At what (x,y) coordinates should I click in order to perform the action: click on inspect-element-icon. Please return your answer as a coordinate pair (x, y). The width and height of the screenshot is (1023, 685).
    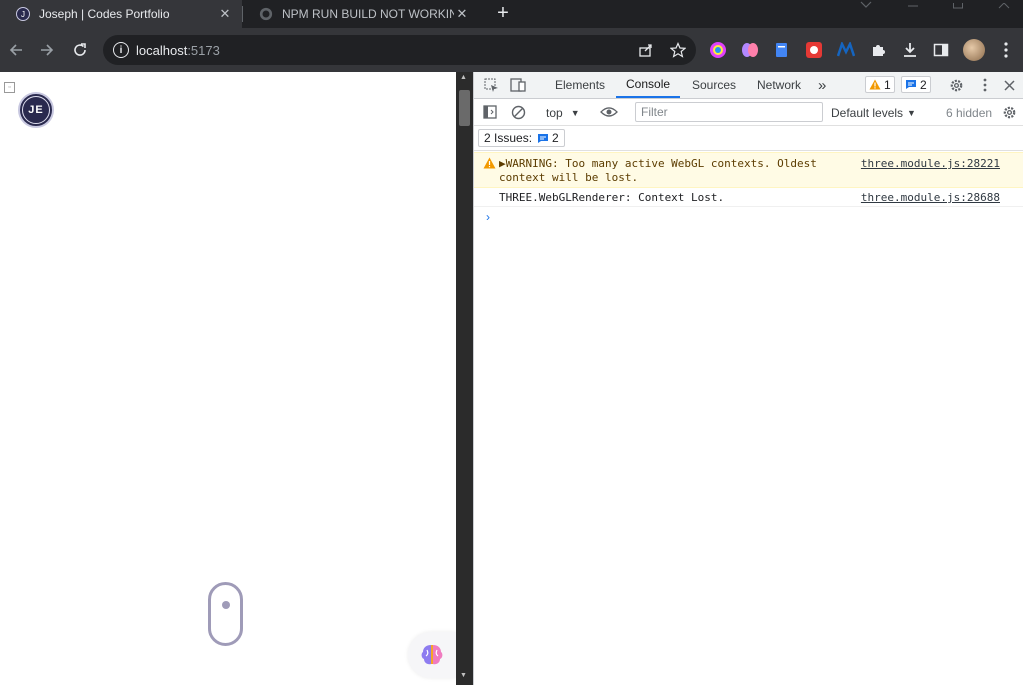
    Looking at the image, I should click on (491, 85).